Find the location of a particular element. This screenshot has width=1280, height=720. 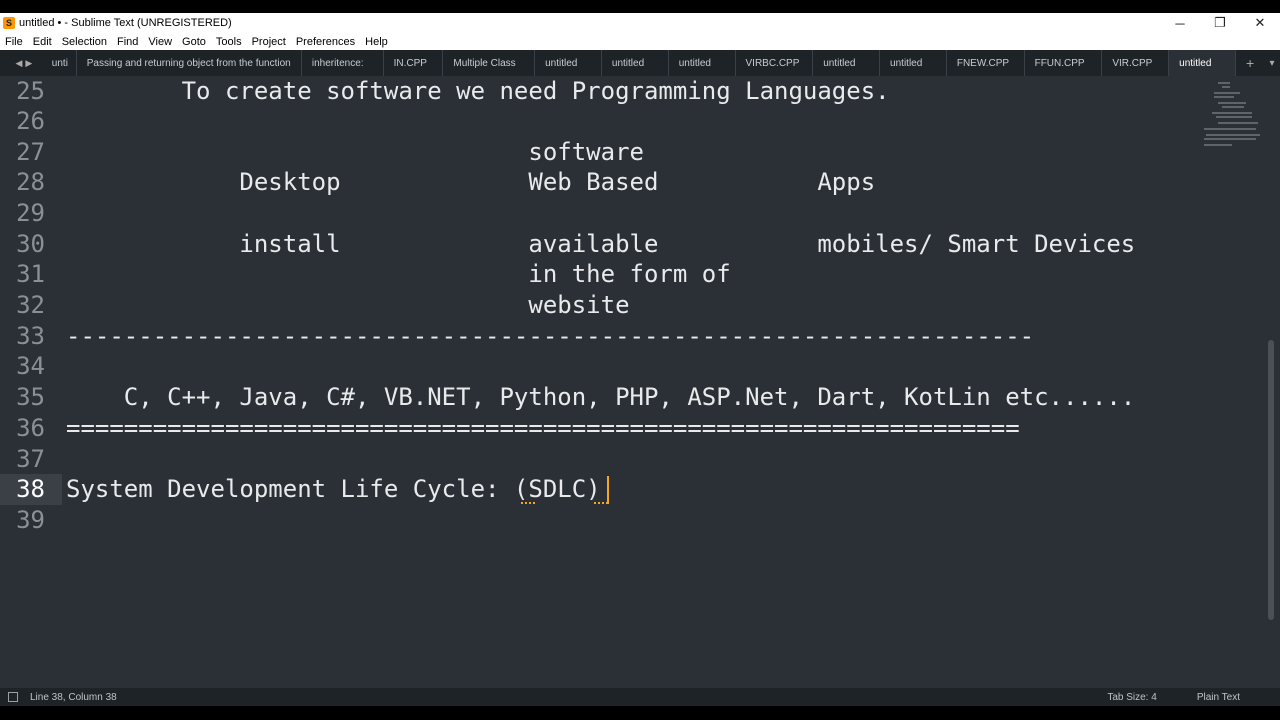

vertical-scrollbar-thumb is located at coordinates (1271, 480).